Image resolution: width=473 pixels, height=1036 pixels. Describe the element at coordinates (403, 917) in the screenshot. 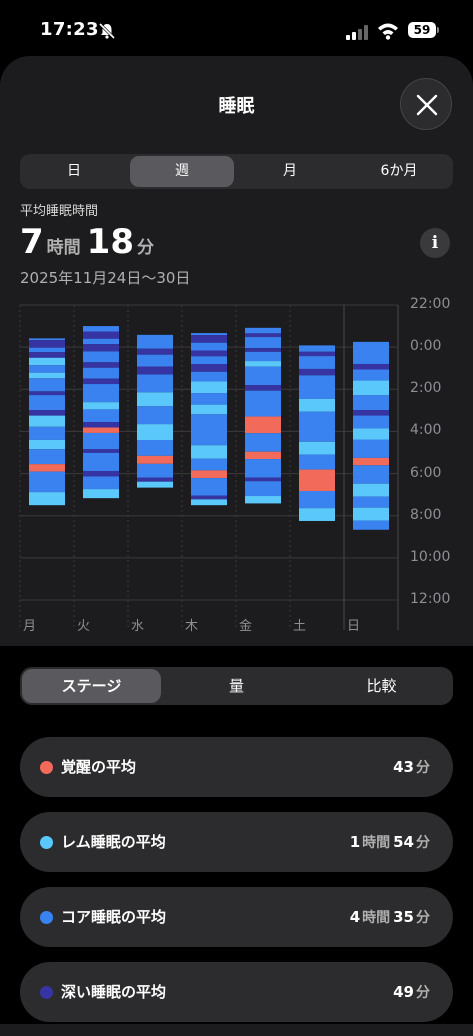

I see `stat-number: 35` at that location.